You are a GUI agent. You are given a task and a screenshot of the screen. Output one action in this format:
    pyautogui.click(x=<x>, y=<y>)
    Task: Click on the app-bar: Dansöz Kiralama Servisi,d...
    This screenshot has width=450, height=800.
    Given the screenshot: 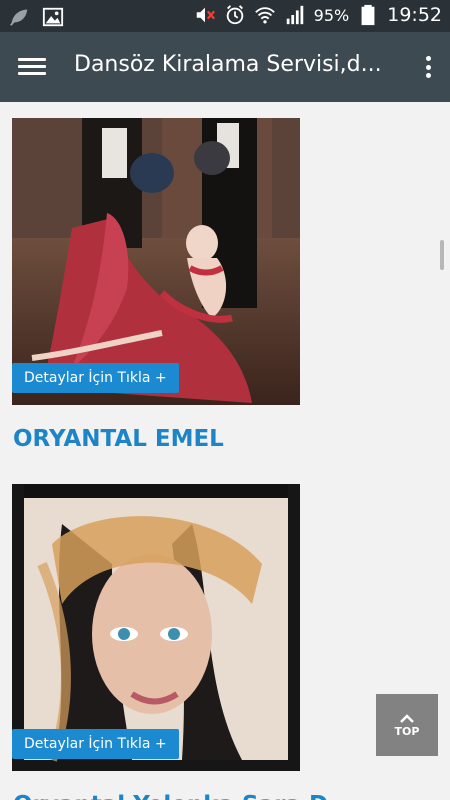 What is the action you would take?
    pyautogui.click(x=225, y=67)
    